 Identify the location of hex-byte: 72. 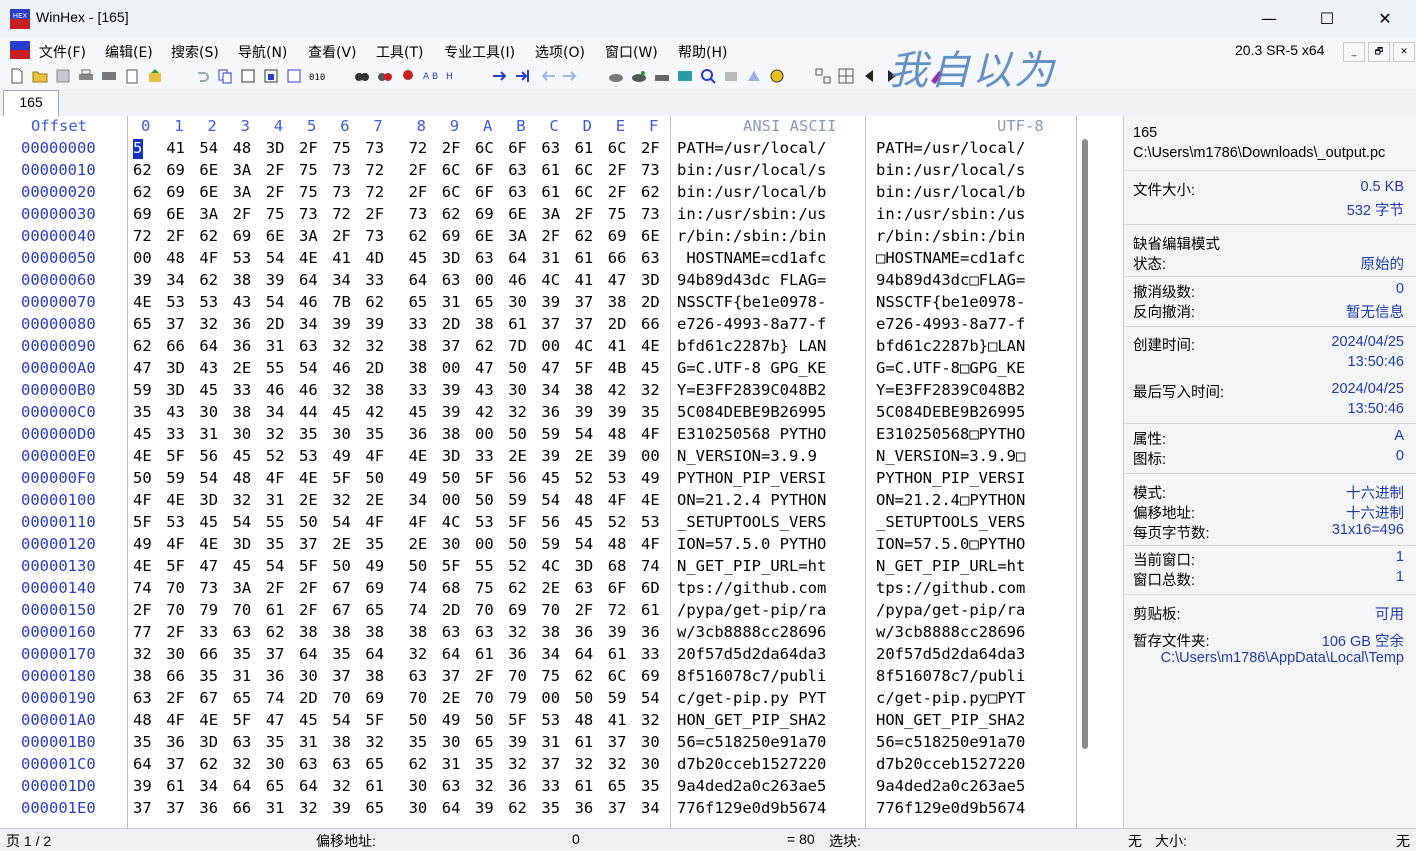
(418, 148).